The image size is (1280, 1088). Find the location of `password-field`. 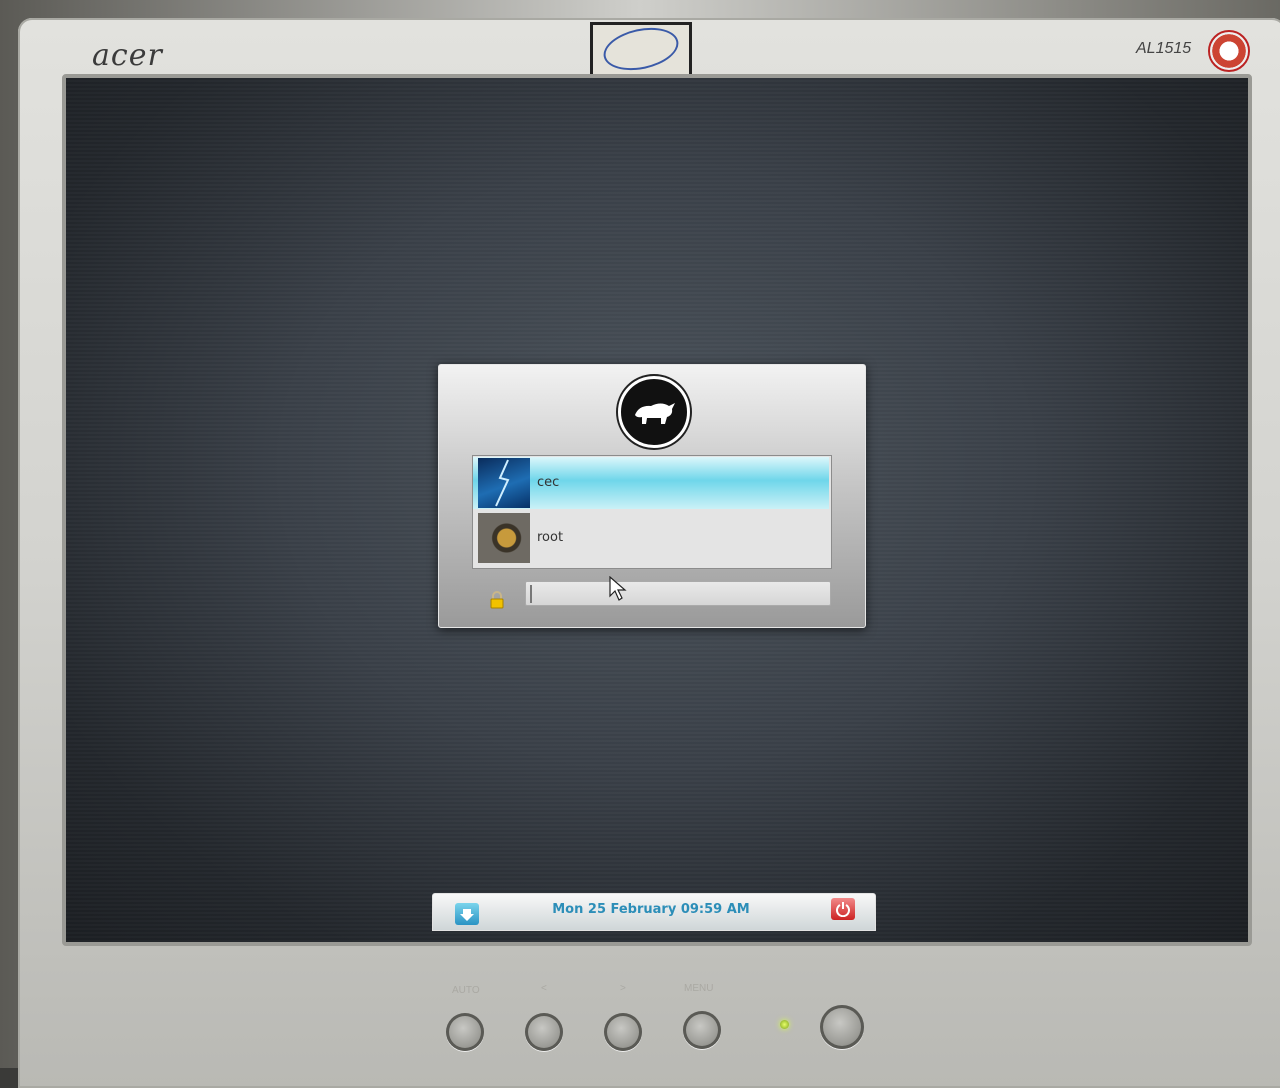

password-field is located at coordinates (678, 593).